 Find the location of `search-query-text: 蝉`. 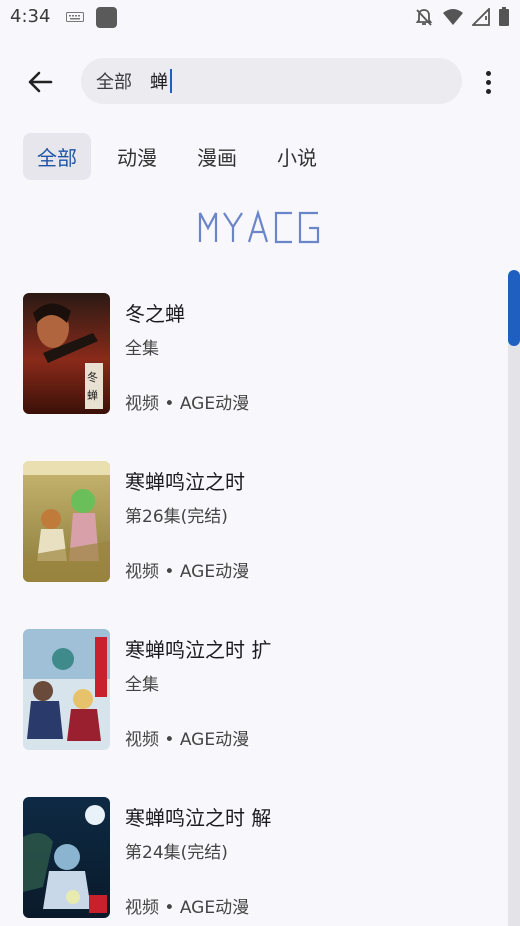

search-query-text: 蝉 is located at coordinates (159, 82).